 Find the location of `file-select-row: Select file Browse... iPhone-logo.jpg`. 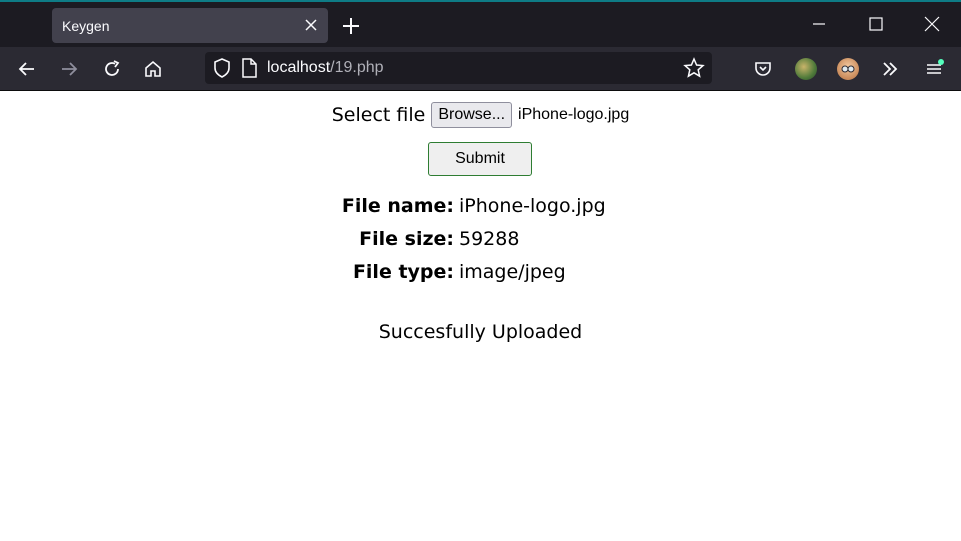

file-select-row: Select file Browse... iPhone-logo.jpg is located at coordinates (480, 115).